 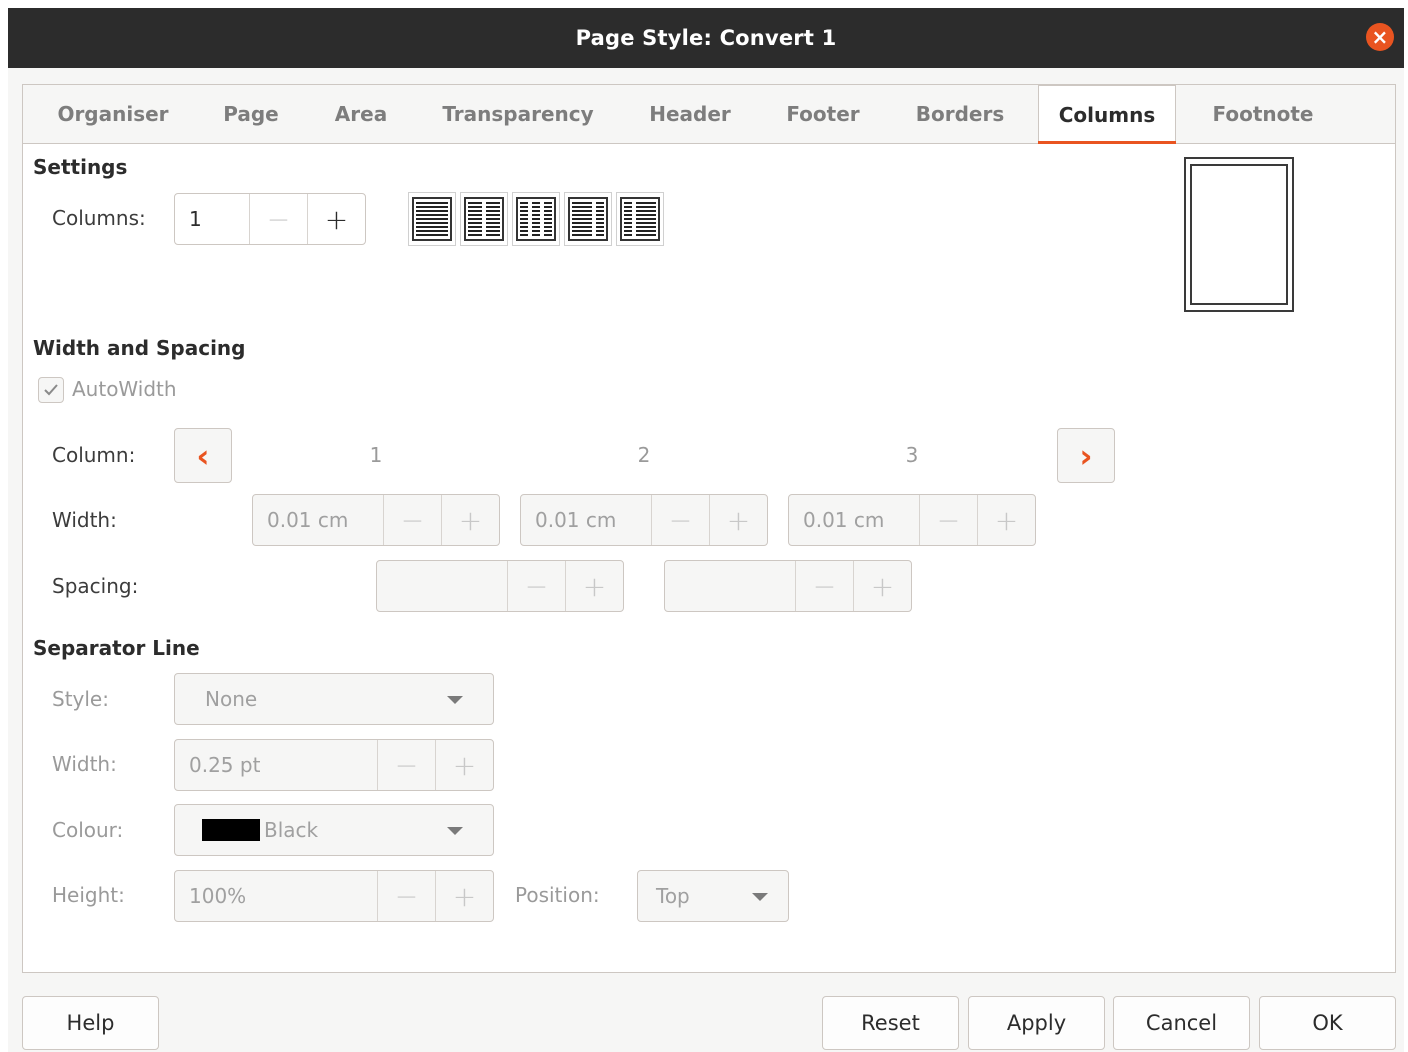 What do you see at coordinates (88, 830) in the screenshot?
I see `colour-label: Colour:` at bounding box center [88, 830].